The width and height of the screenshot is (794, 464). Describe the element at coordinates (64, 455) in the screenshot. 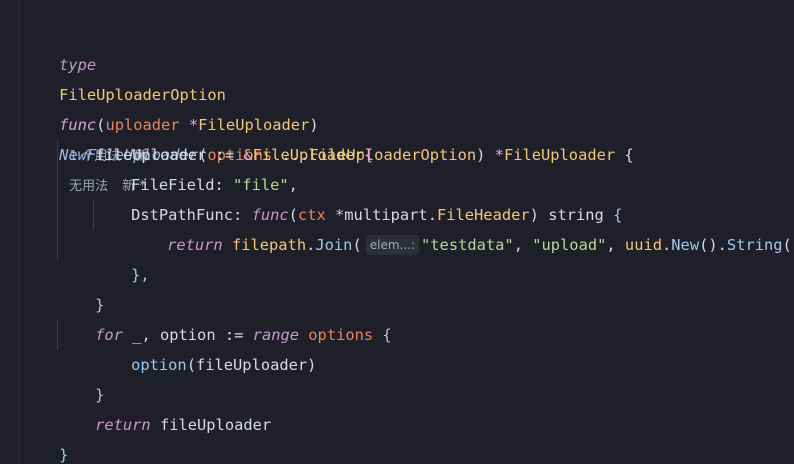

I see `brace-close: }` at that location.